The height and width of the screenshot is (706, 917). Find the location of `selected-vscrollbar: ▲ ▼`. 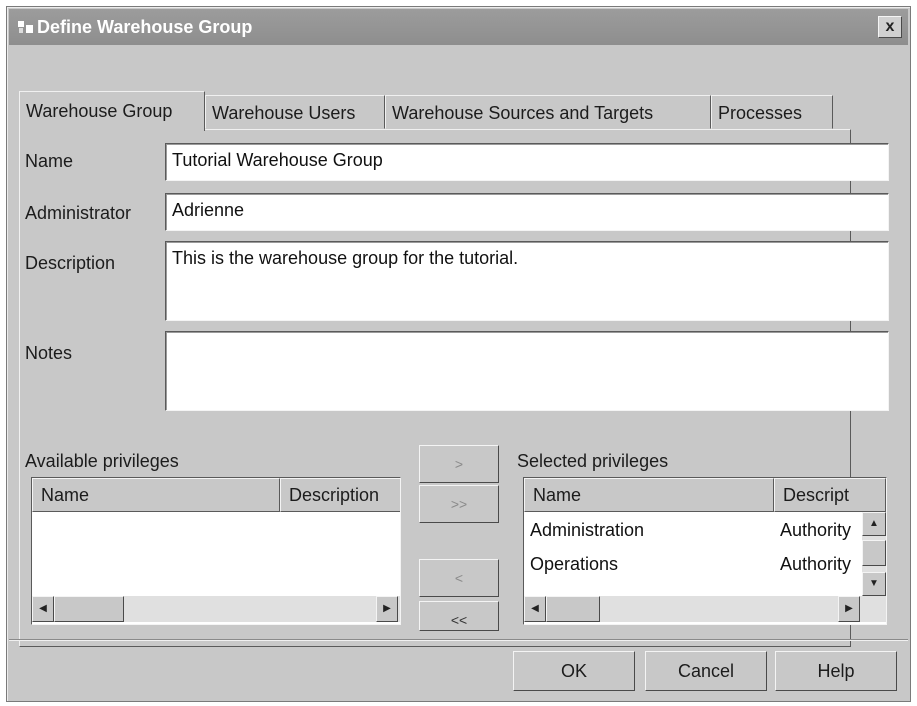

selected-vscrollbar: ▲ ▼ is located at coordinates (874, 554).